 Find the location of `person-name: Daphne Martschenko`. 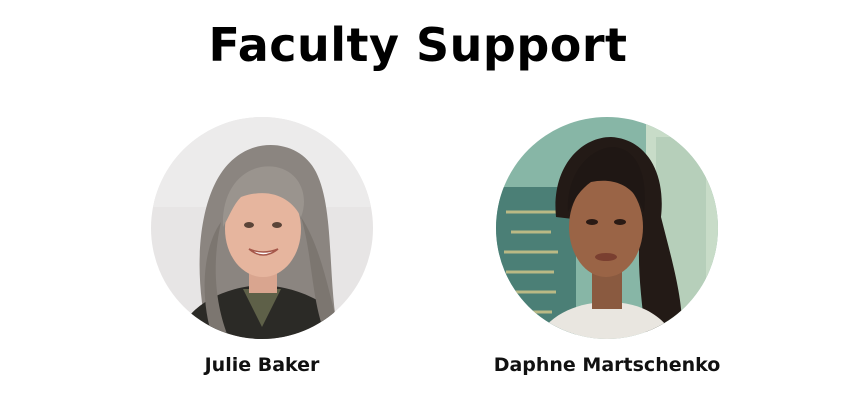

person-name: Daphne Martschenko is located at coordinates (607, 365).